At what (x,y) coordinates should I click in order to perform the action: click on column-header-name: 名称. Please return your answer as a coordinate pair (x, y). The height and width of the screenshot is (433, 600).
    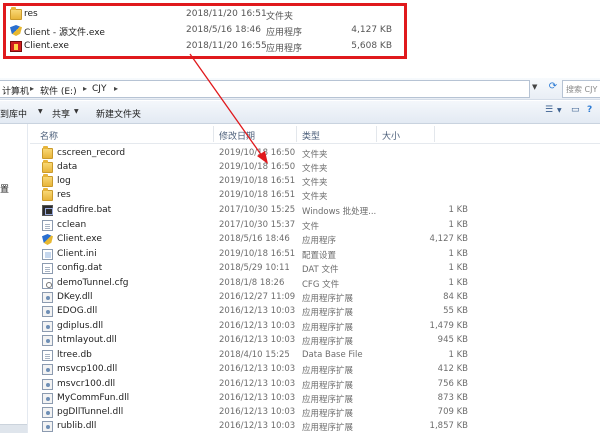
    Looking at the image, I should click on (49, 135).